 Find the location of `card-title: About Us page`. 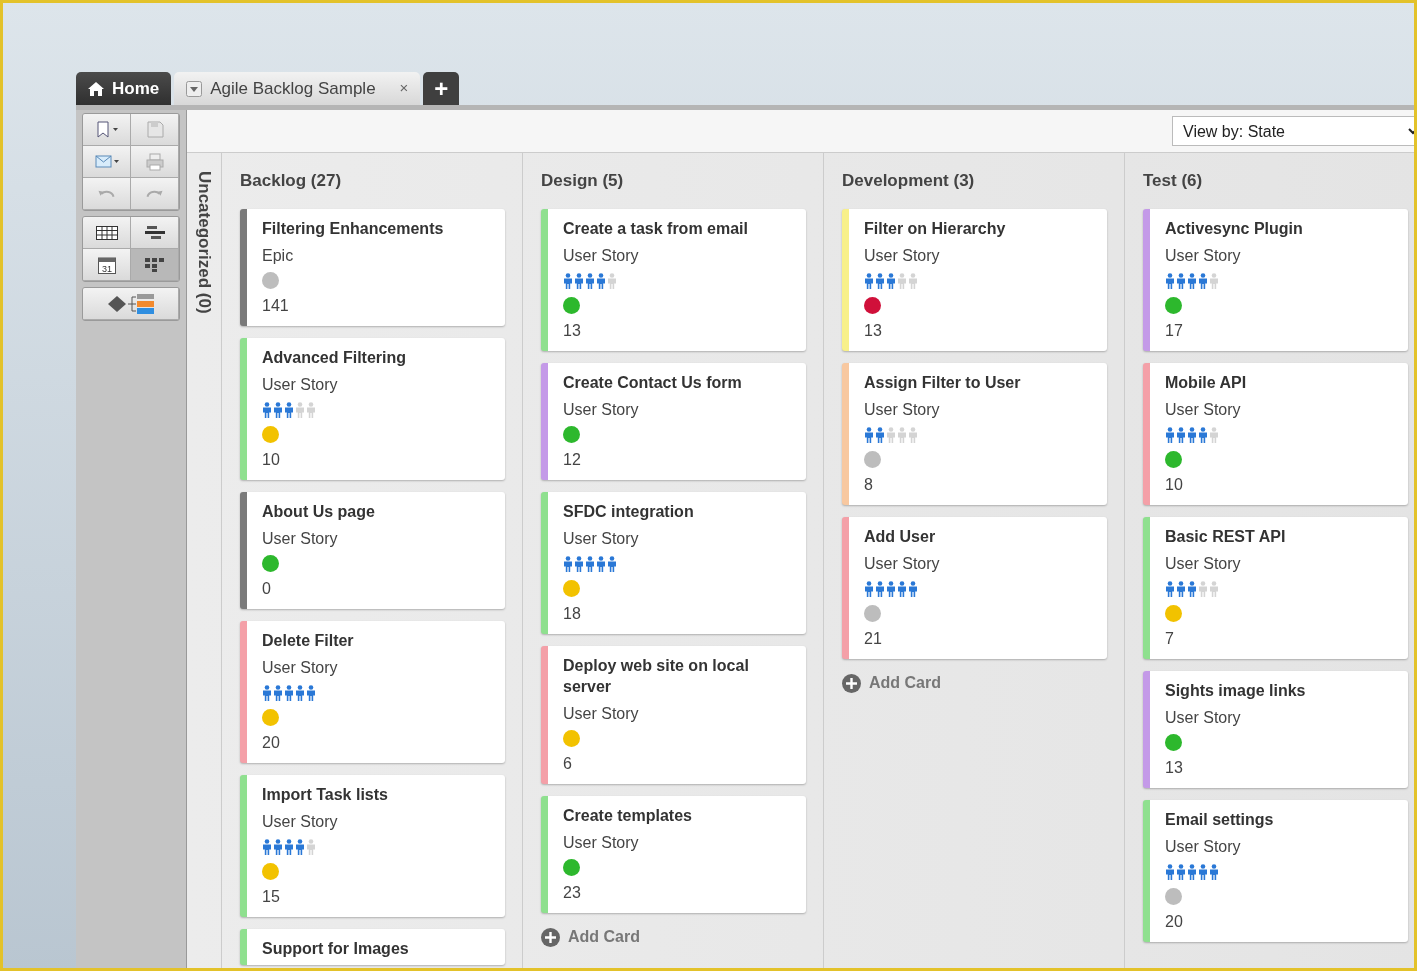

card-title: About Us page is located at coordinates (319, 512).